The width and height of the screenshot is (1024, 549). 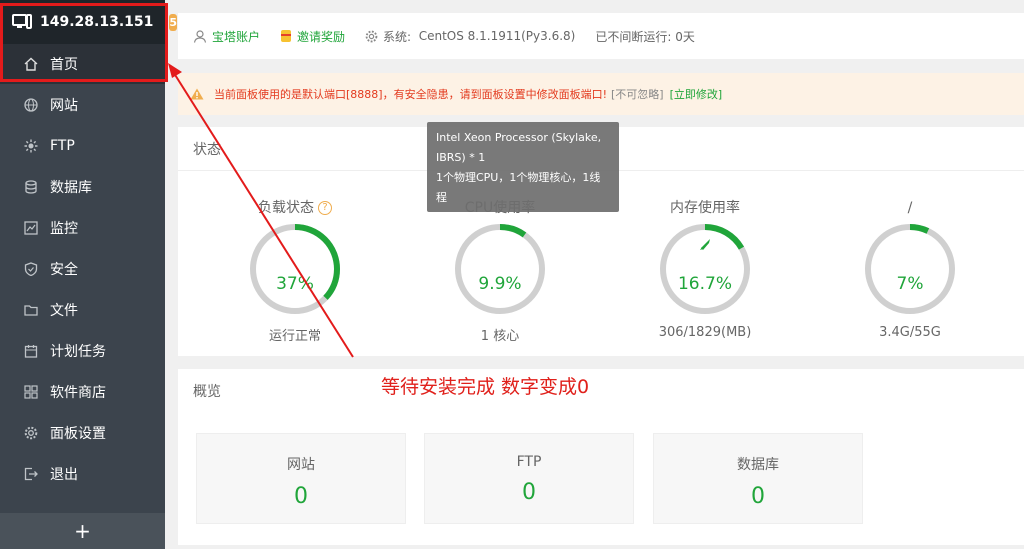 I want to click on gauge-value: 9.9%, so click(x=500, y=284).